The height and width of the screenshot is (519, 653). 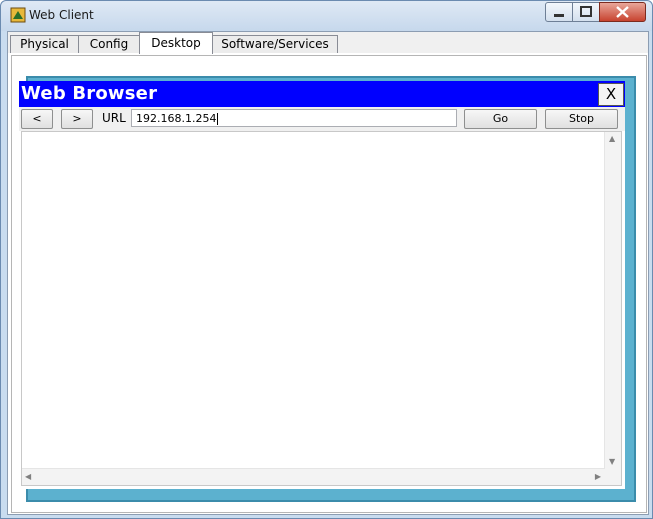 I want to click on maximize-icon, so click(x=586, y=11).